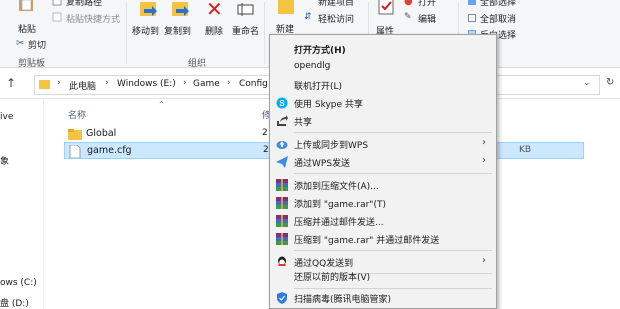  What do you see at coordinates (93, 18) in the screenshot?
I see `paste-shortcut-button: 粘贴快捷方式` at bounding box center [93, 18].